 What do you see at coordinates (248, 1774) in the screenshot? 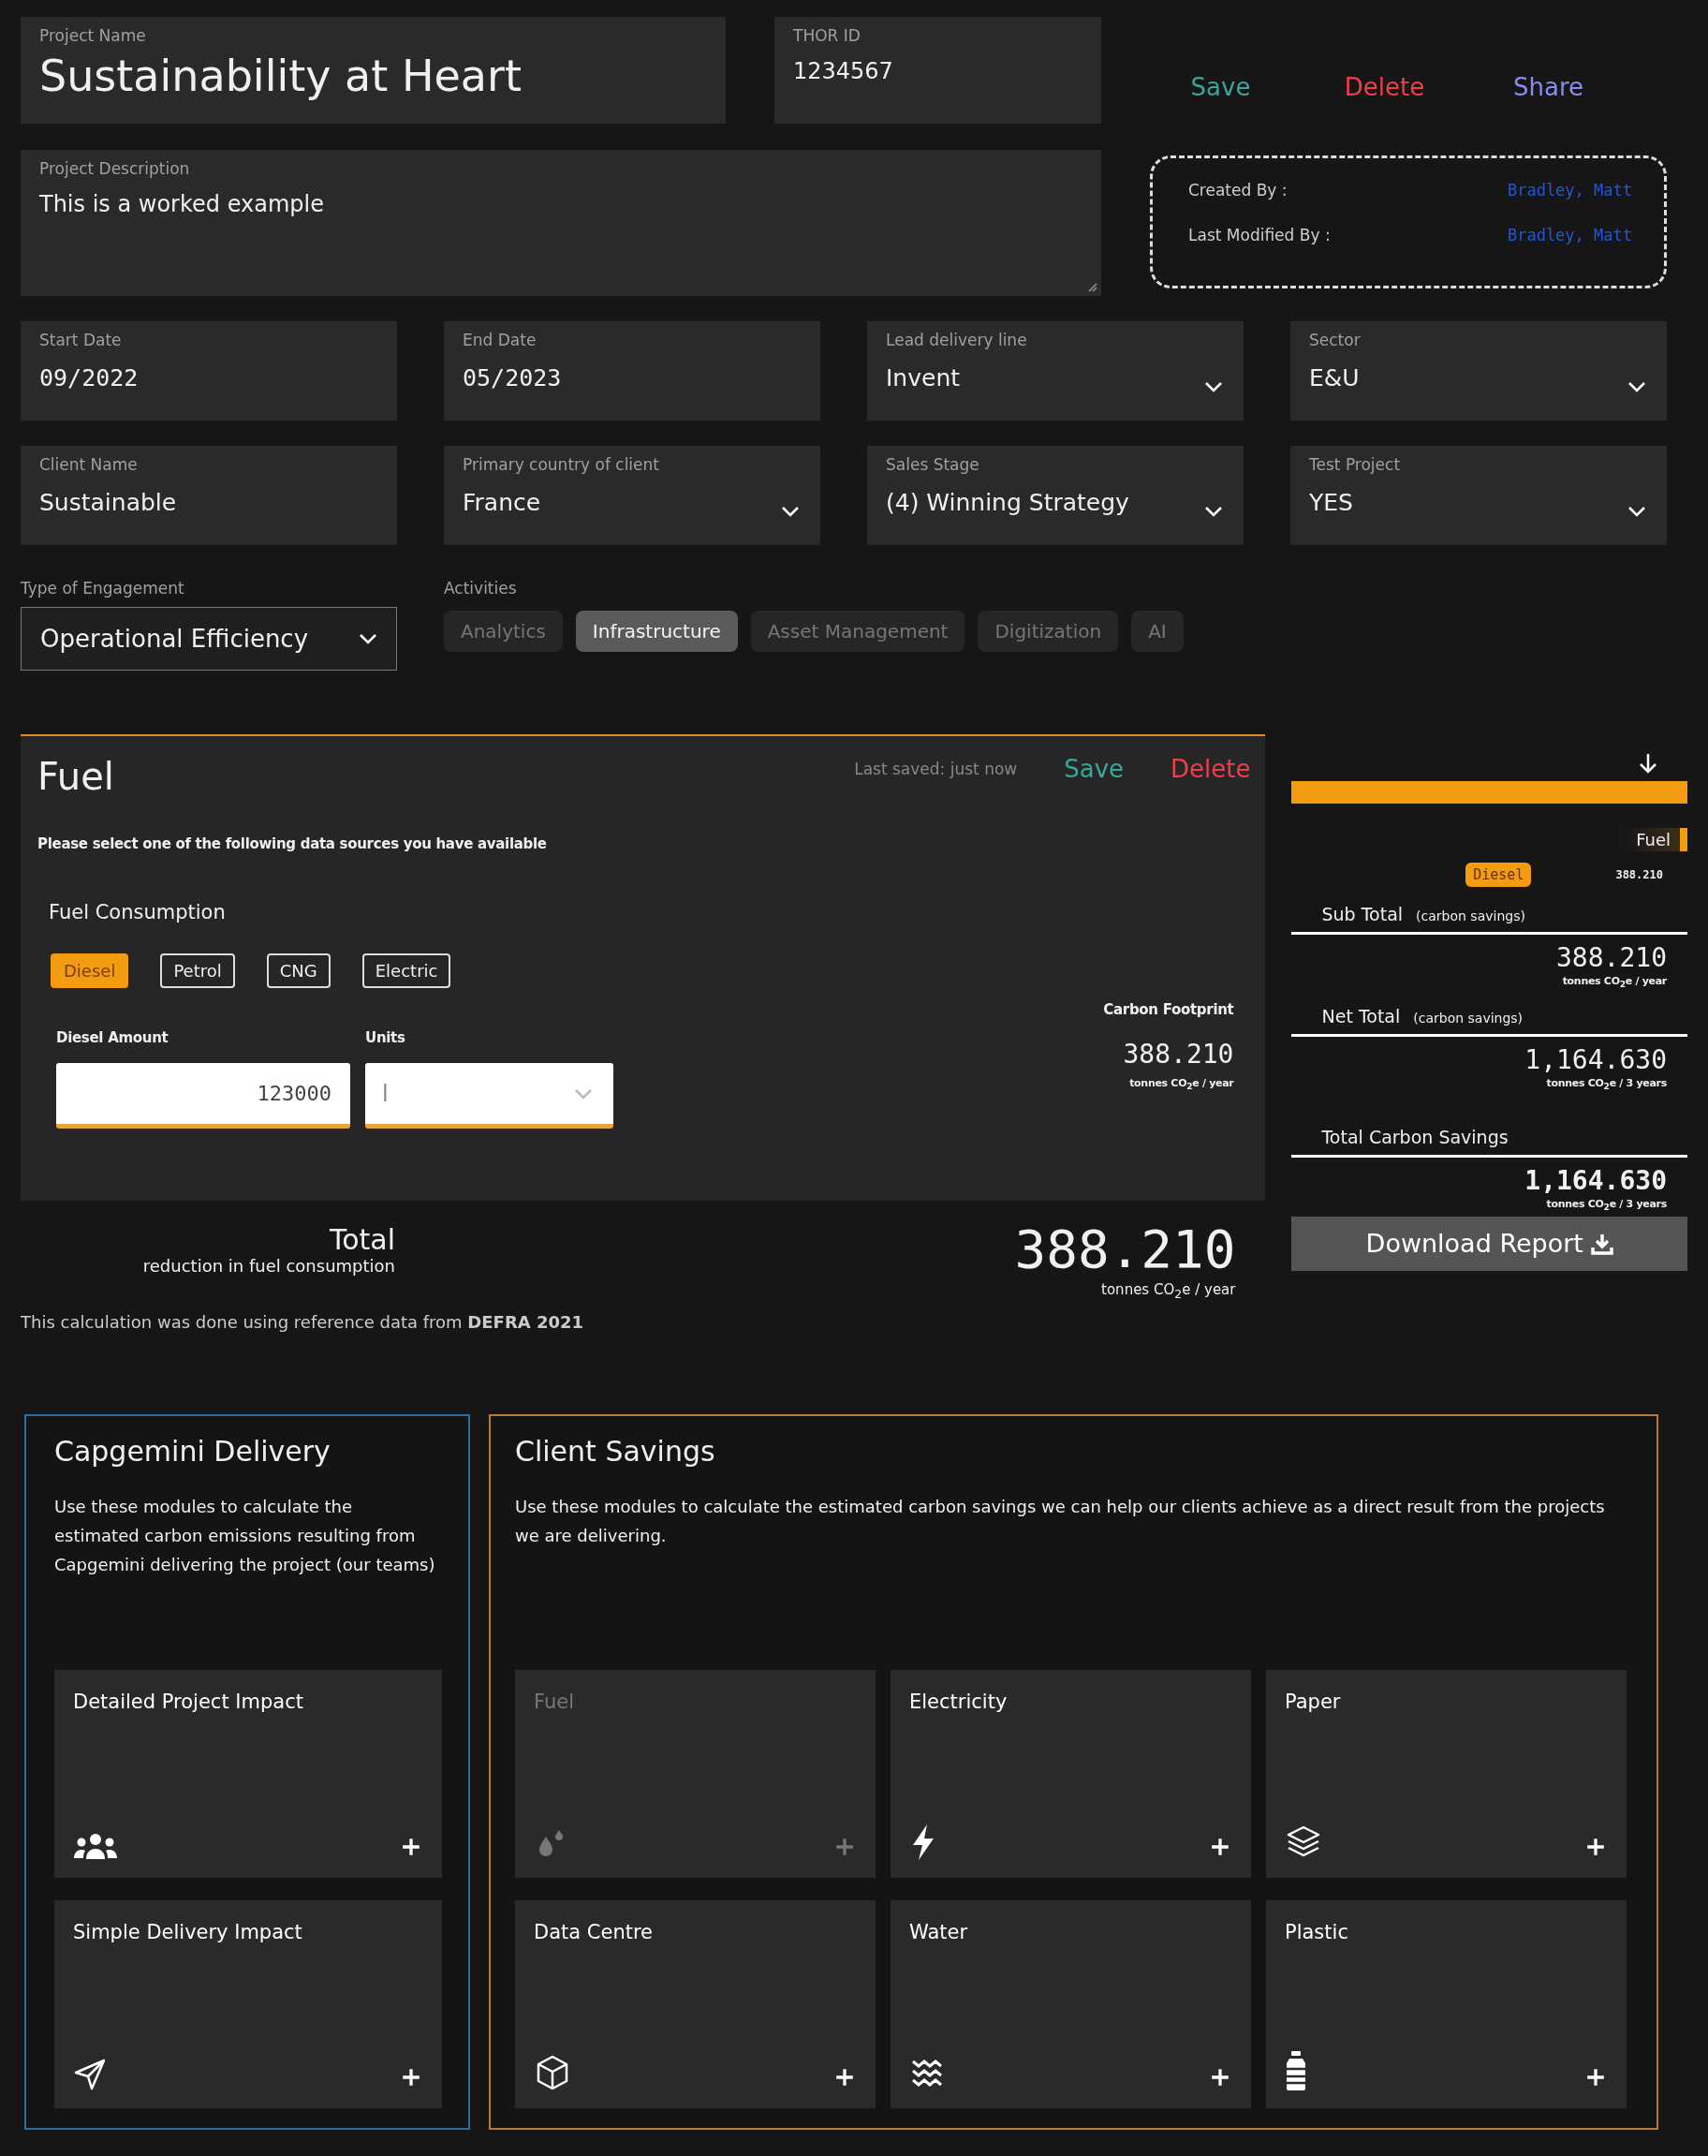
I see `module-card: Detailed Project Impact` at bounding box center [248, 1774].